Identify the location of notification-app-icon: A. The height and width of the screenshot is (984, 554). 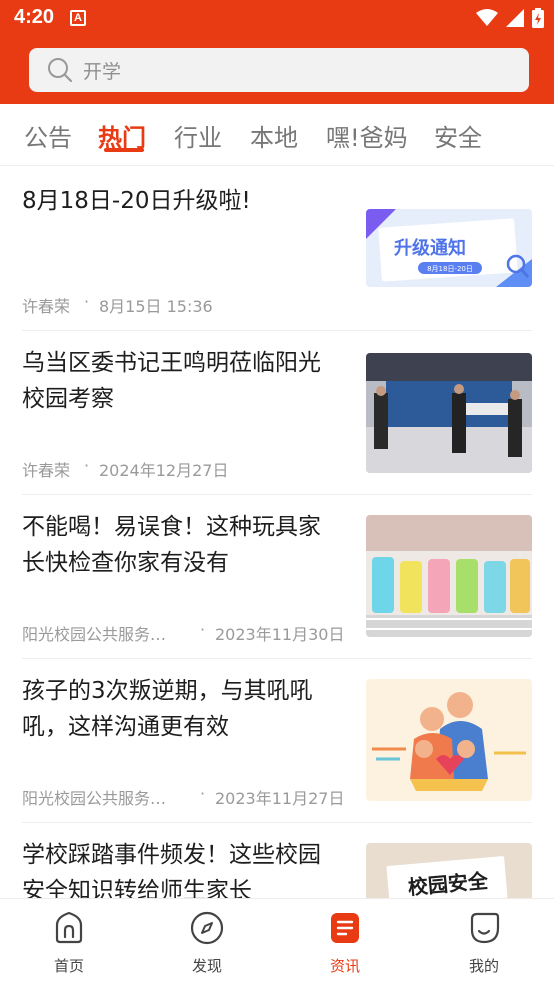
(78, 18).